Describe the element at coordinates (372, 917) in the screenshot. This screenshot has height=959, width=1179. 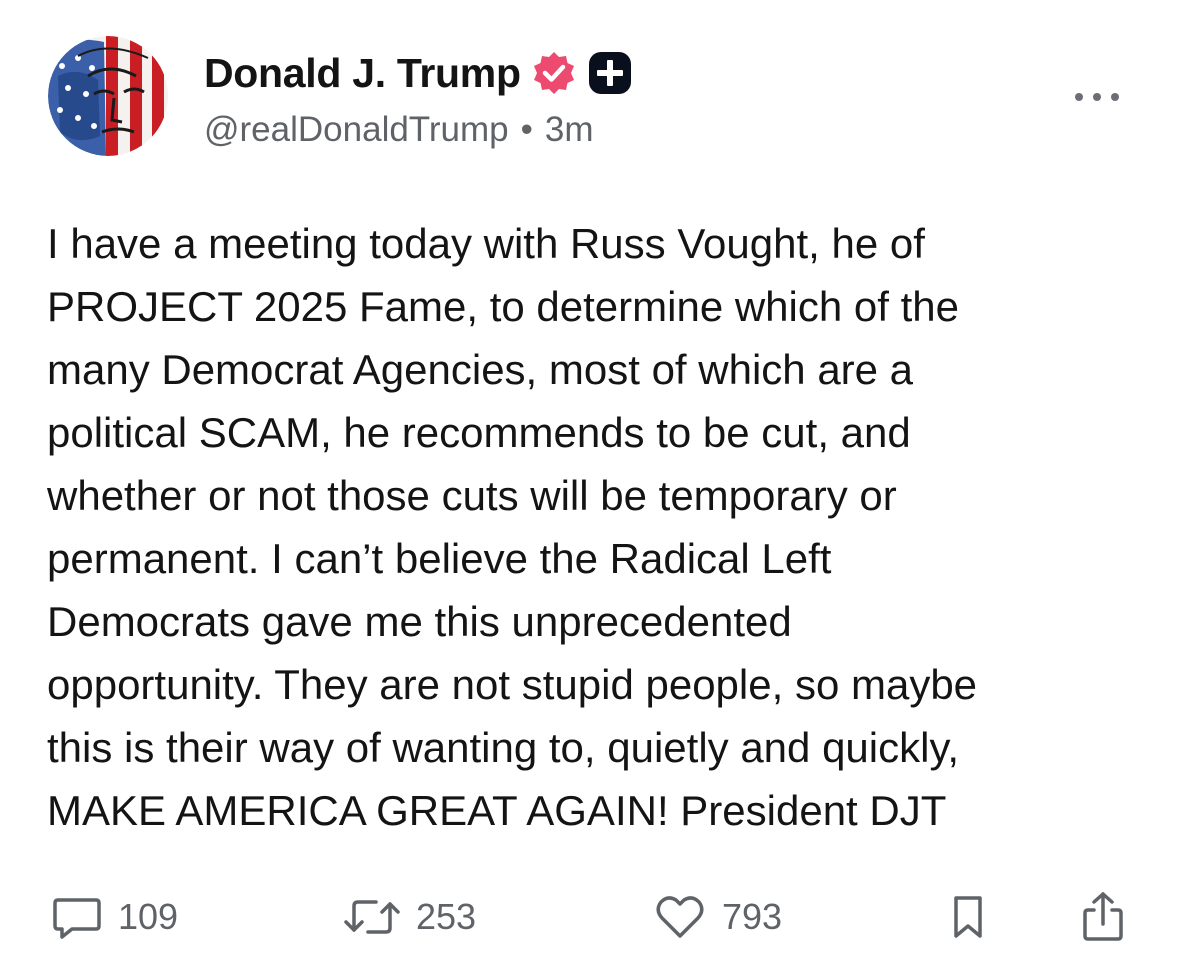
I see `repost-icon` at that location.